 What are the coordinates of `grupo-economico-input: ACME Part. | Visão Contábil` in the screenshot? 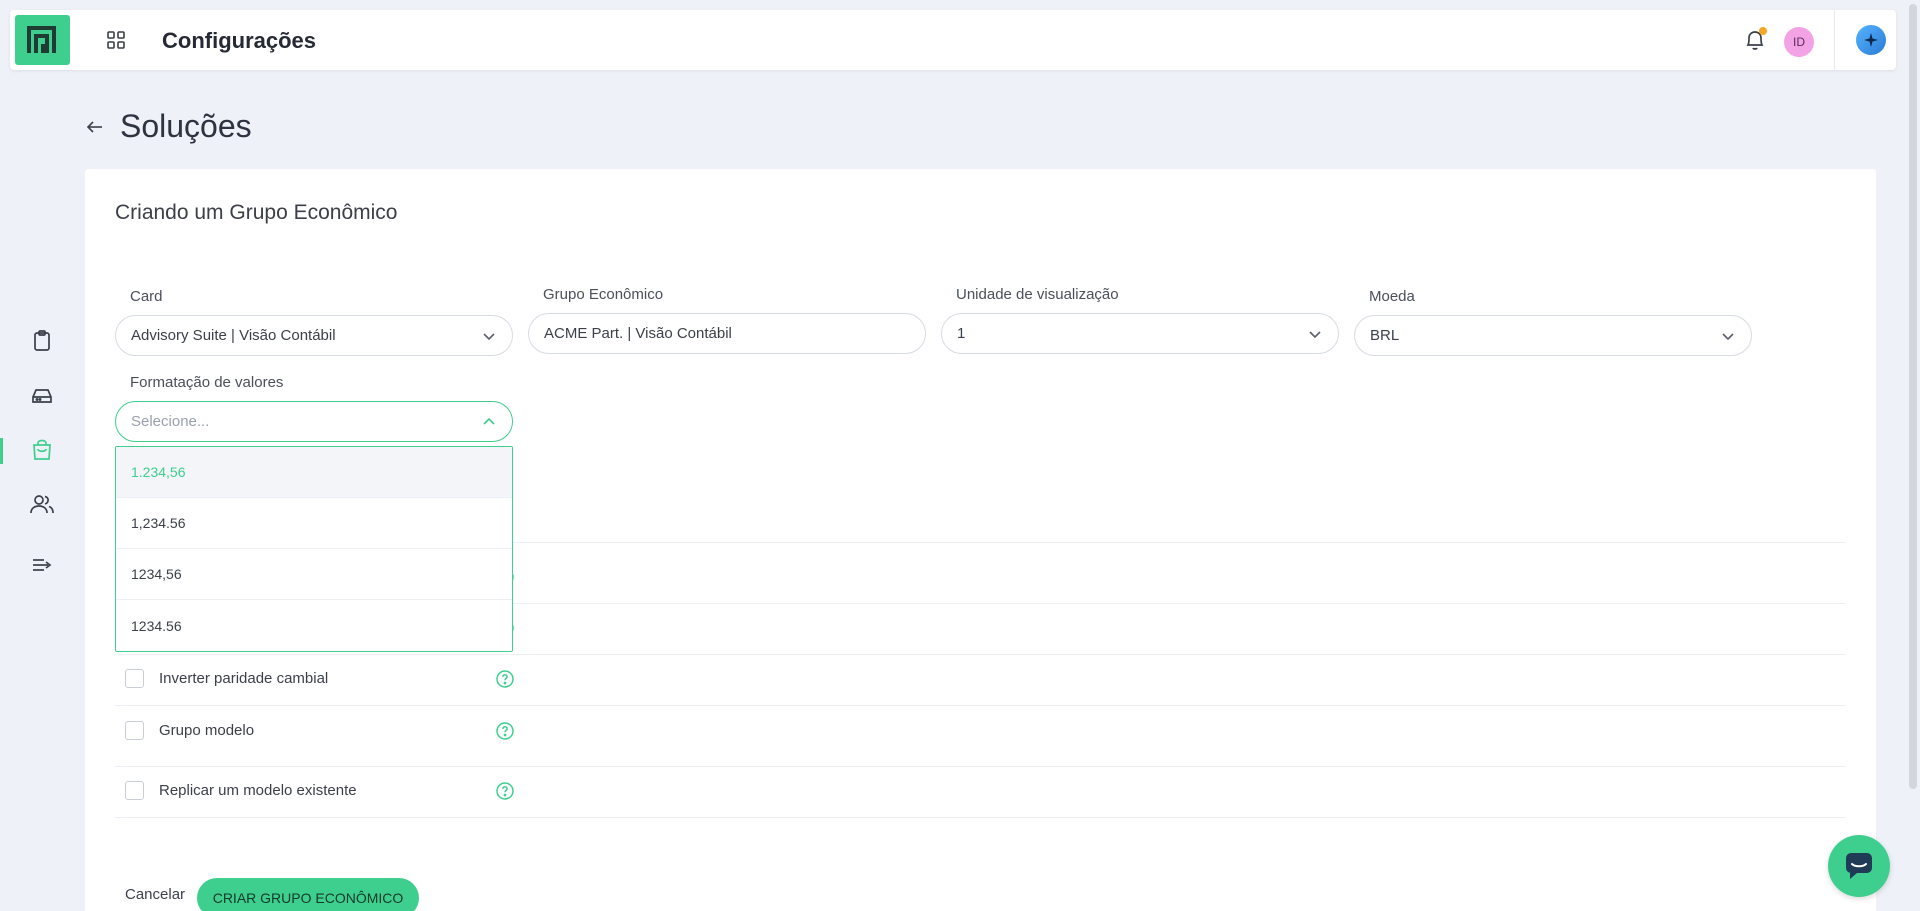 It's located at (727, 333).